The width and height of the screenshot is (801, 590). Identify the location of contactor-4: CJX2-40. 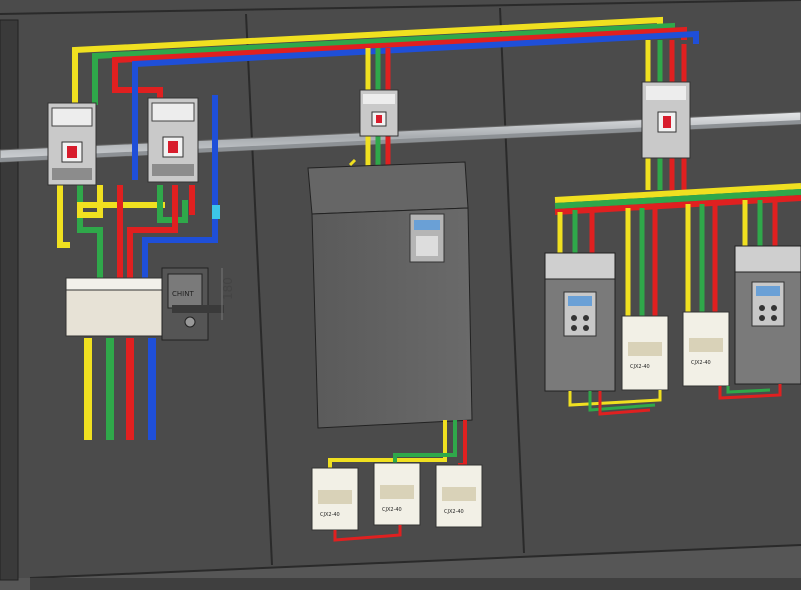
(645, 353).